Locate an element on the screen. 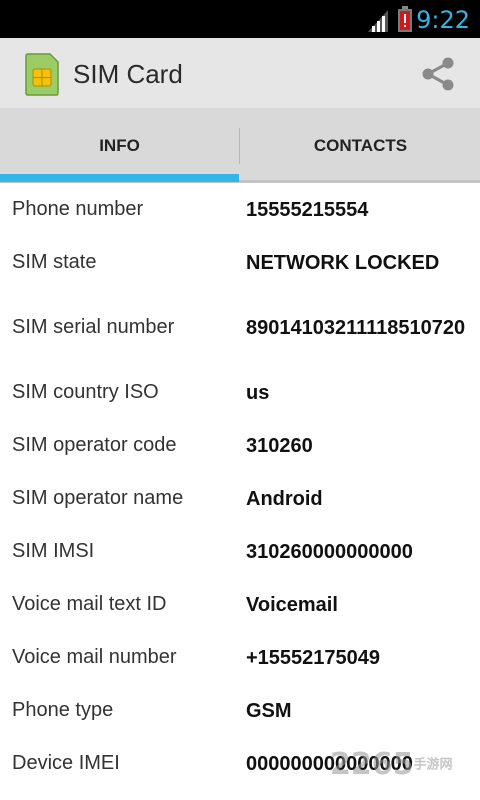 This screenshot has width=480, height=800. tab-divider is located at coordinates (239, 146).